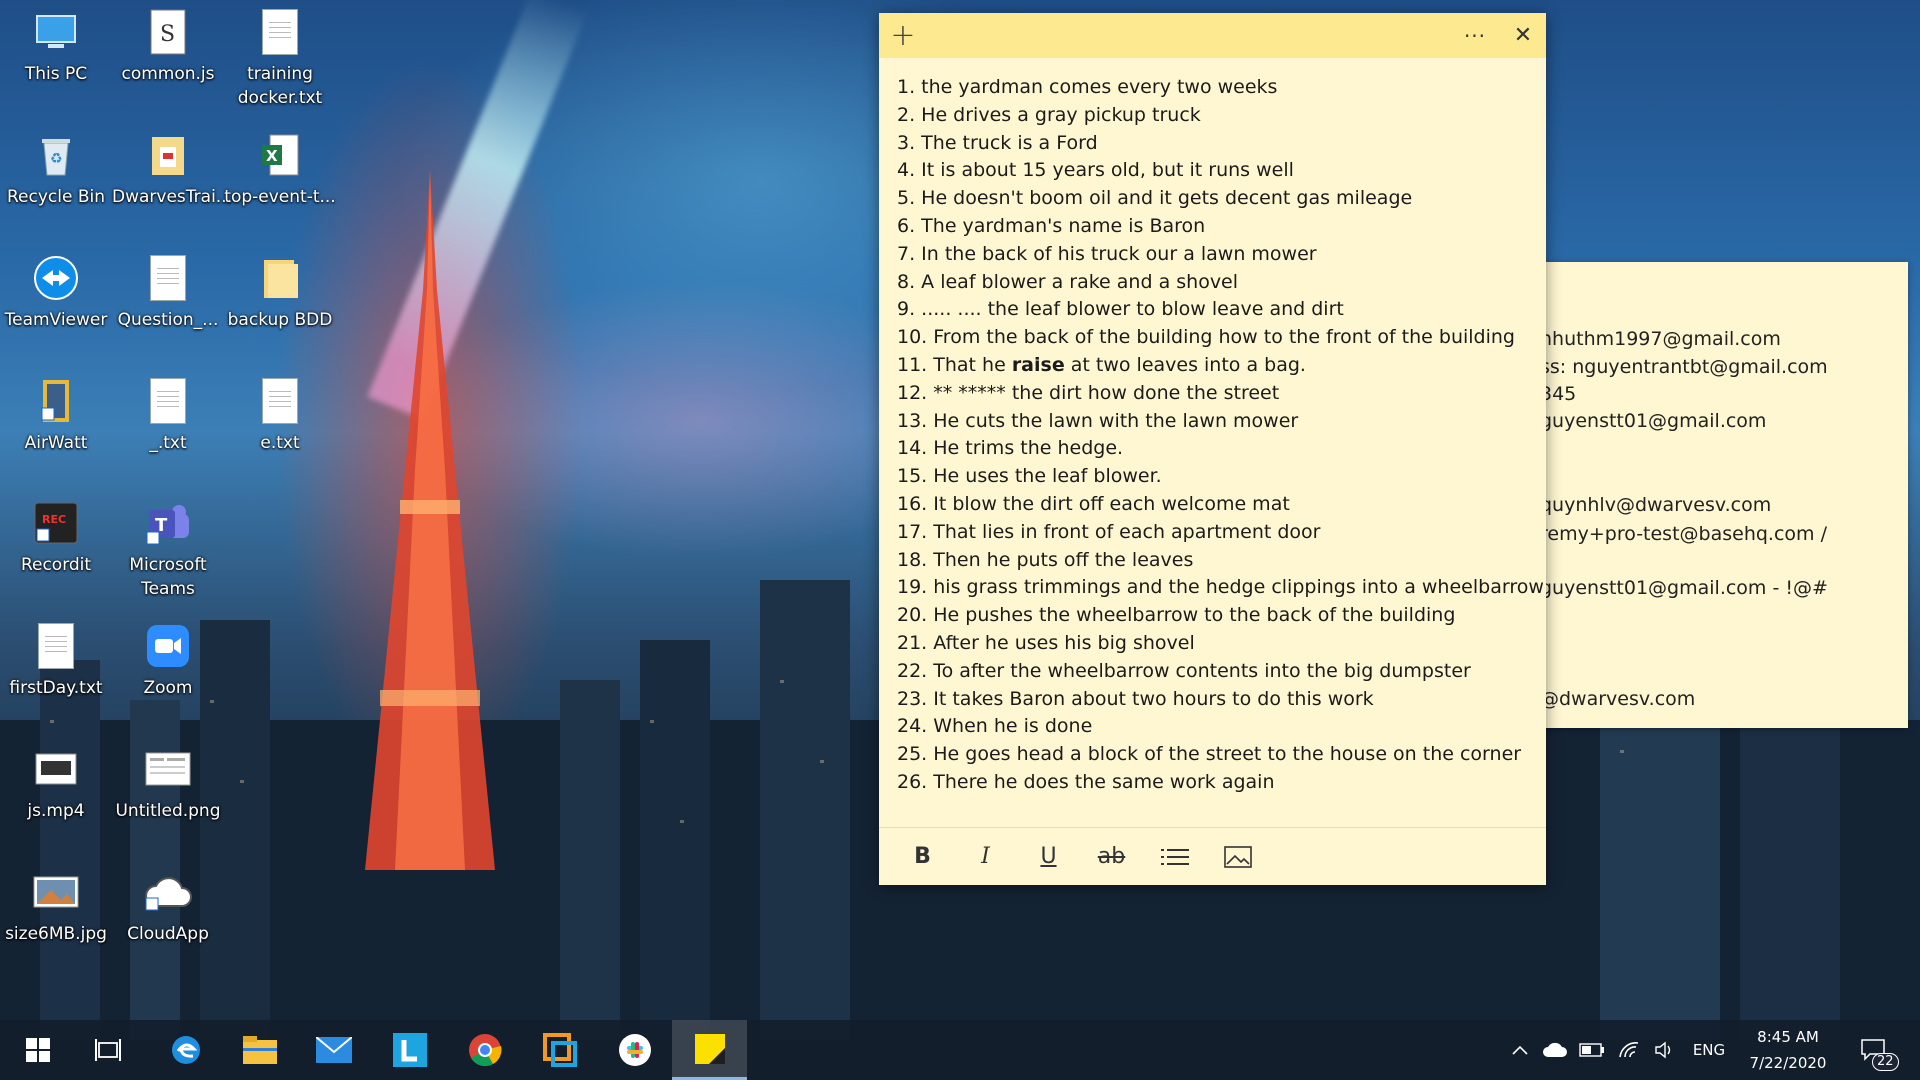 This screenshot has height=1080, width=1920. What do you see at coordinates (634, 1050) in the screenshot?
I see `taskbar-slack` at bounding box center [634, 1050].